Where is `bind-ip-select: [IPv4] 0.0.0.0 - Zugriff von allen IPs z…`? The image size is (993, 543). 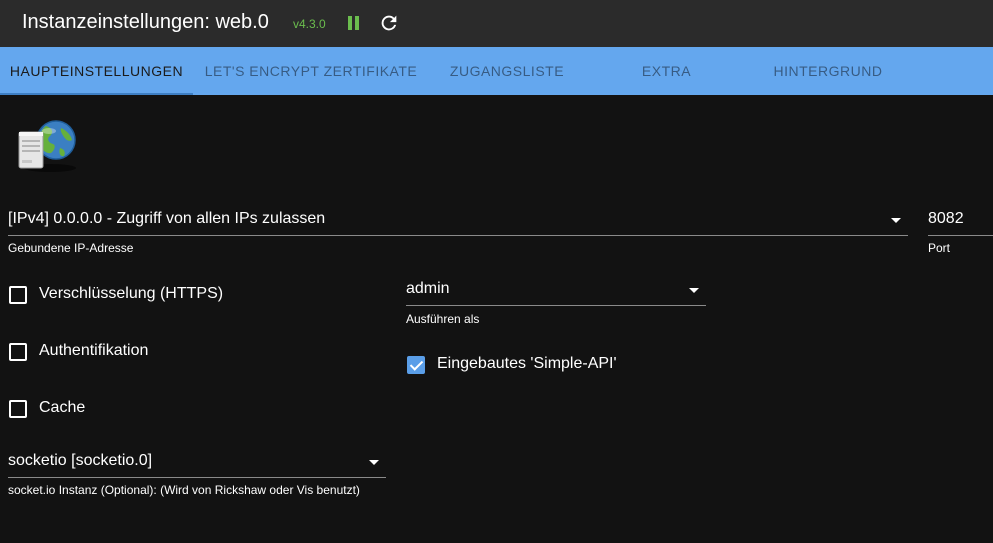
bind-ip-select: [IPv4] 0.0.0.0 - Zugriff von allen IPs z… is located at coordinates (458, 223).